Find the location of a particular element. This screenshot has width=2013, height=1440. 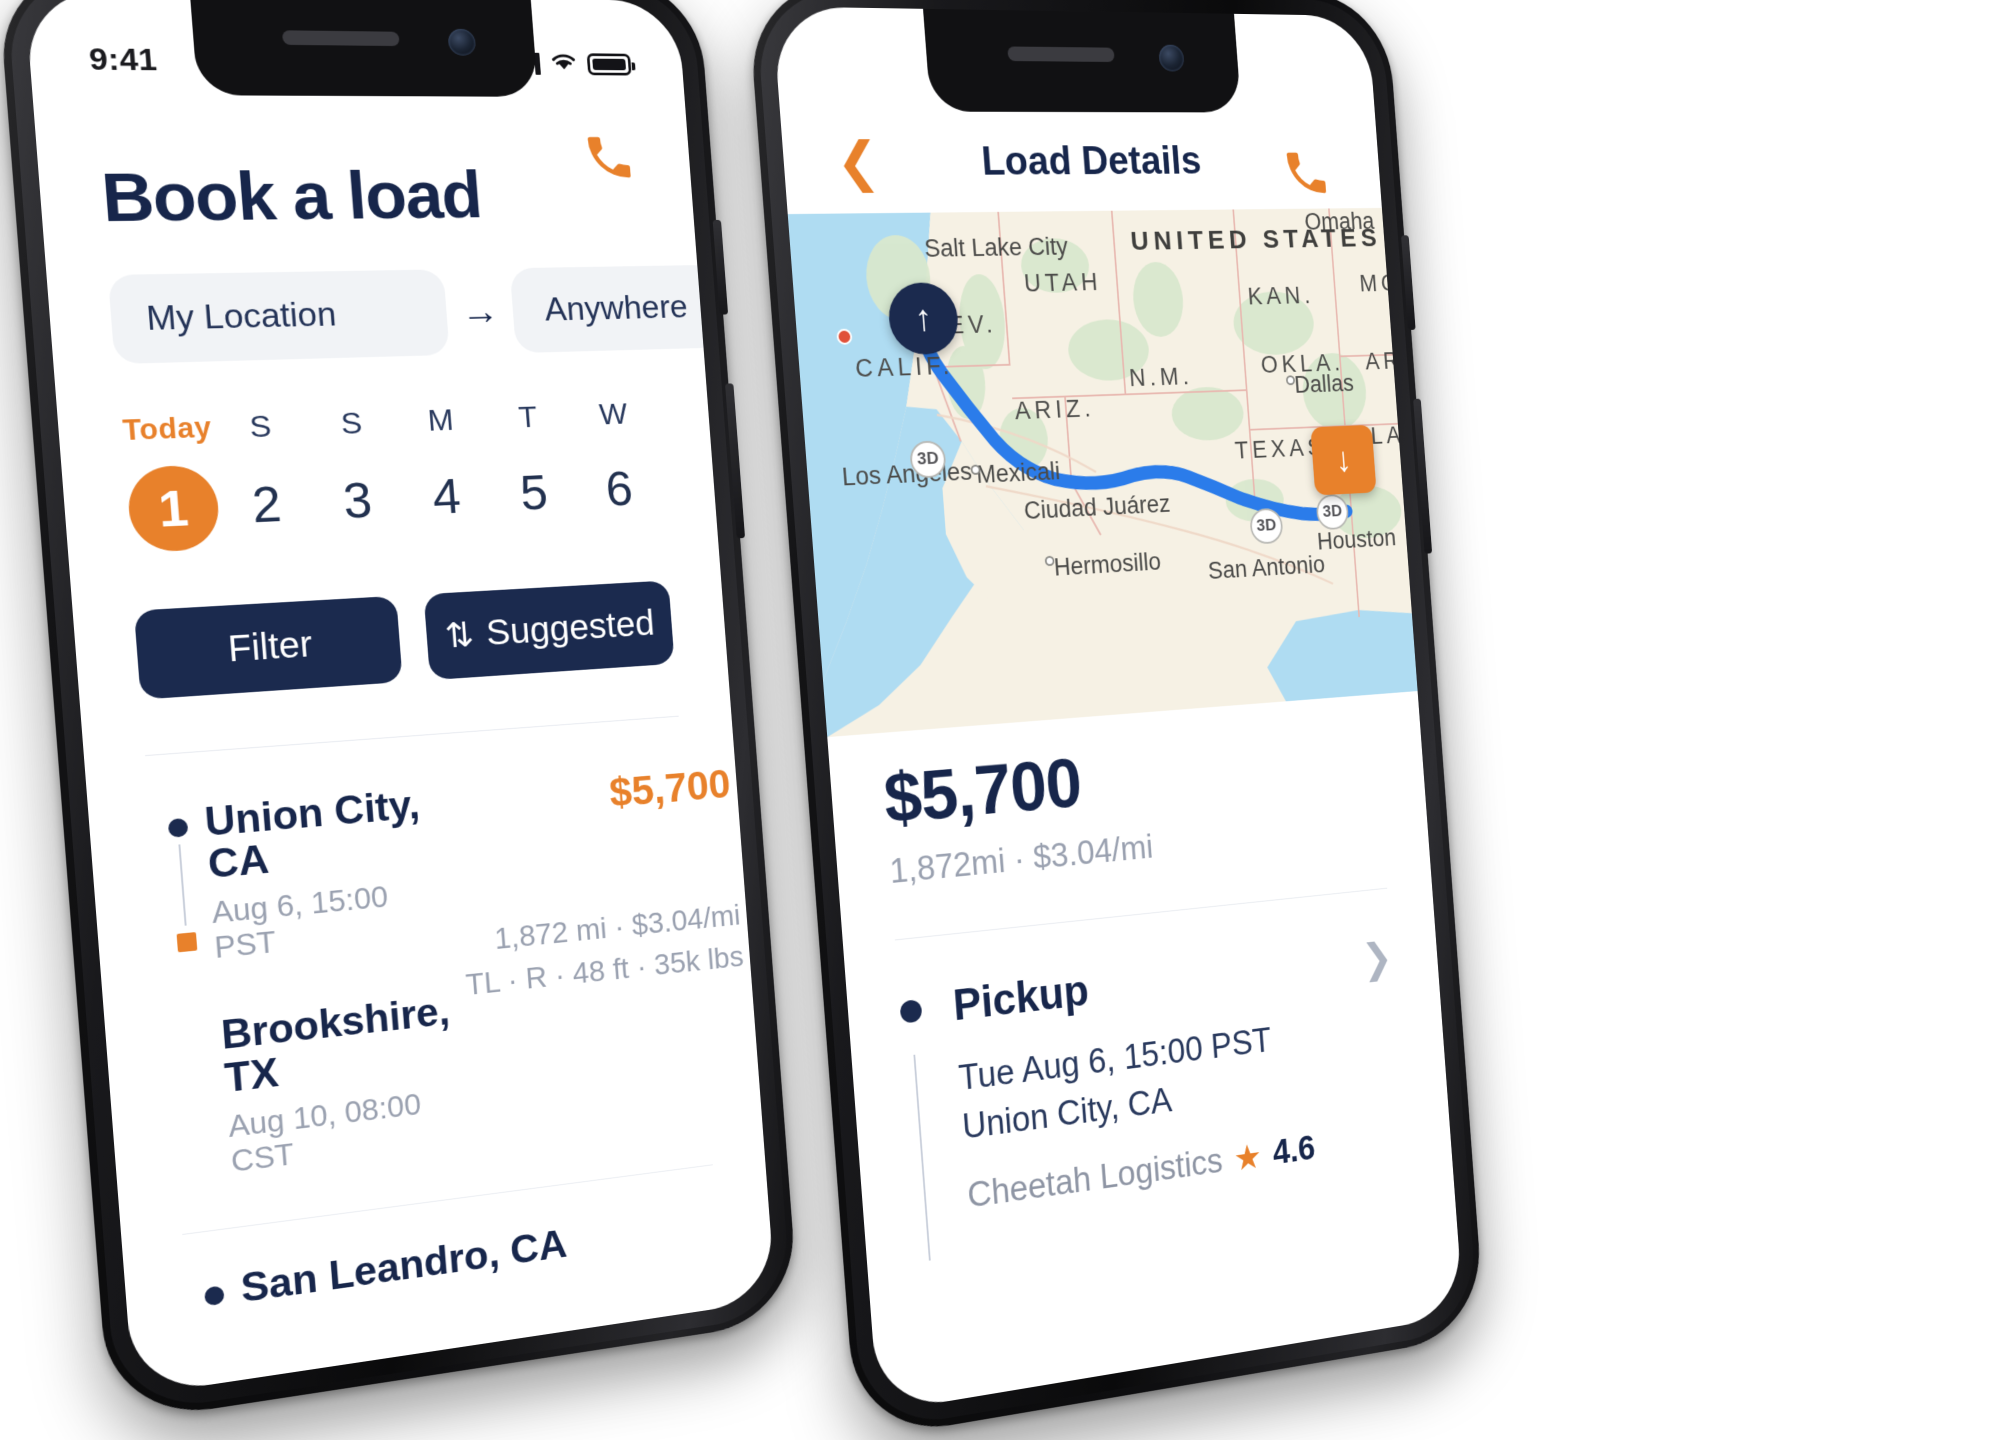

pickup-dot-icon is located at coordinates (911, 1011).